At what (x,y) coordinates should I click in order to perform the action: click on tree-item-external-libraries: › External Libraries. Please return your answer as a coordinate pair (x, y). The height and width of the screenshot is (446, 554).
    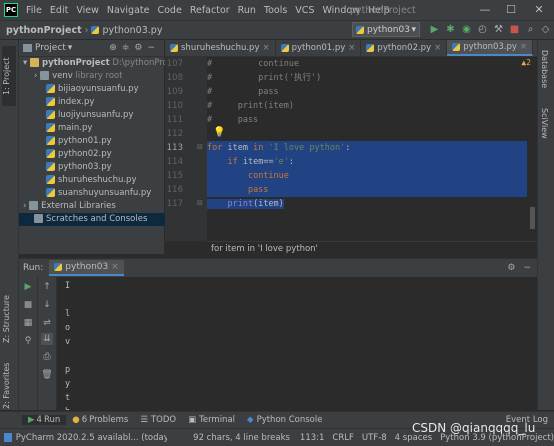
    Looking at the image, I should click on (93, 206).